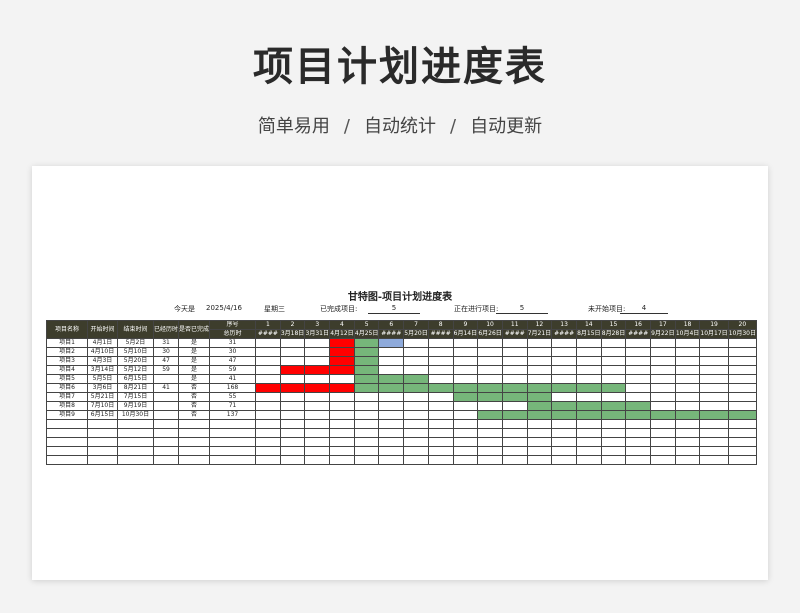 The width and height of the screenshot is (800, 613). What do you see at coordinates (102, 343) in the screenshot?
I see `cell-start: 4月1日` at bounding box center [102, 343].